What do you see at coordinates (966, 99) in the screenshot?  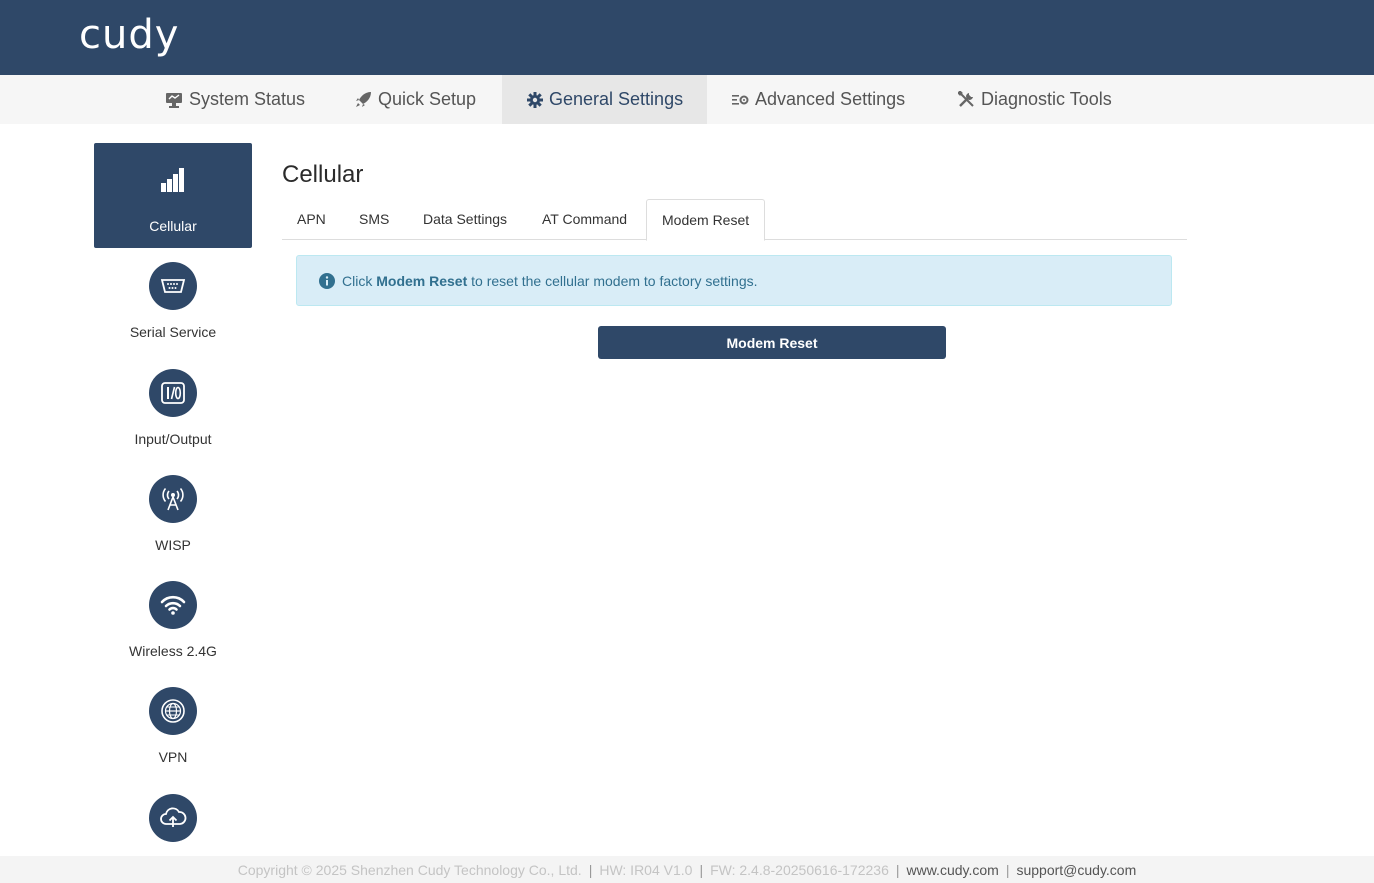 I see `tools-icon` at bounding box center [966, 99].